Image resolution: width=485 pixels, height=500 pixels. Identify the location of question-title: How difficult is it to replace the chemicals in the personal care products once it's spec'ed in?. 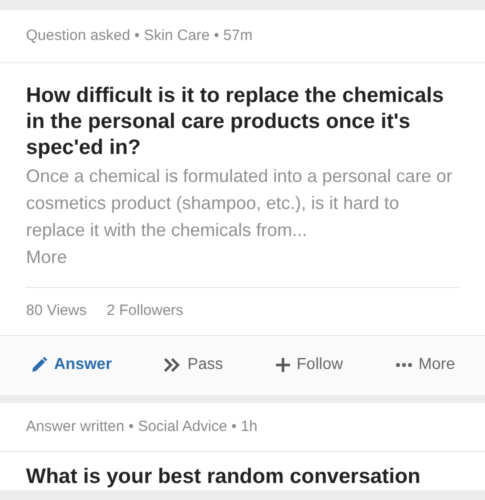
(242, 122).